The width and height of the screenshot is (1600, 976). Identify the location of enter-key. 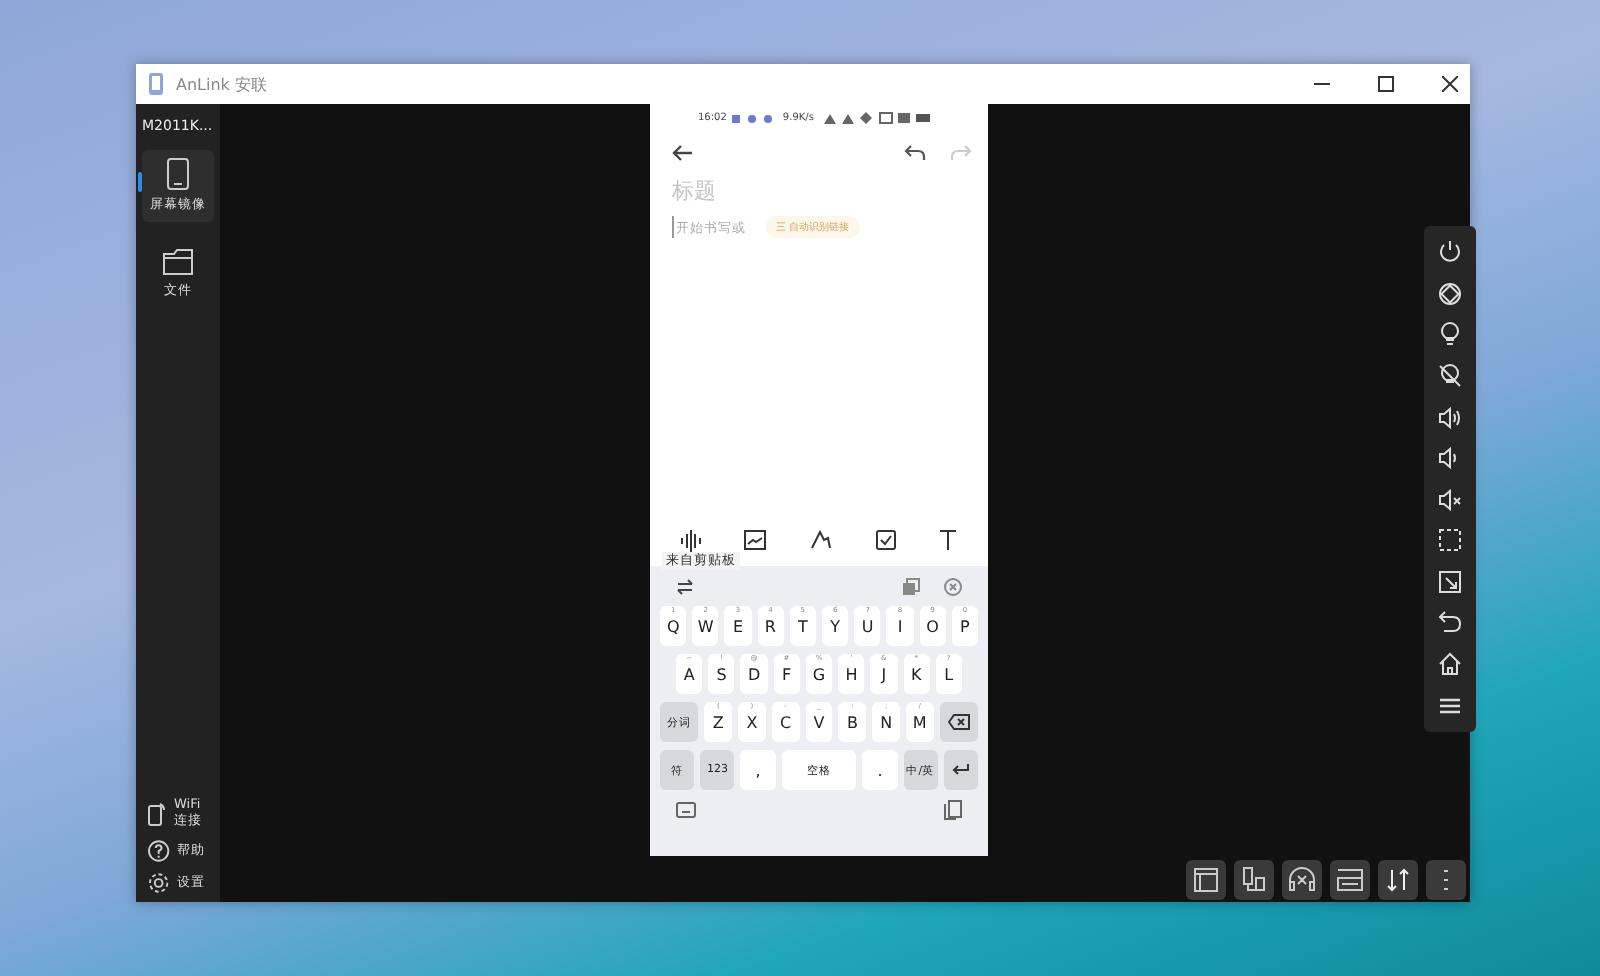
(960, 770).